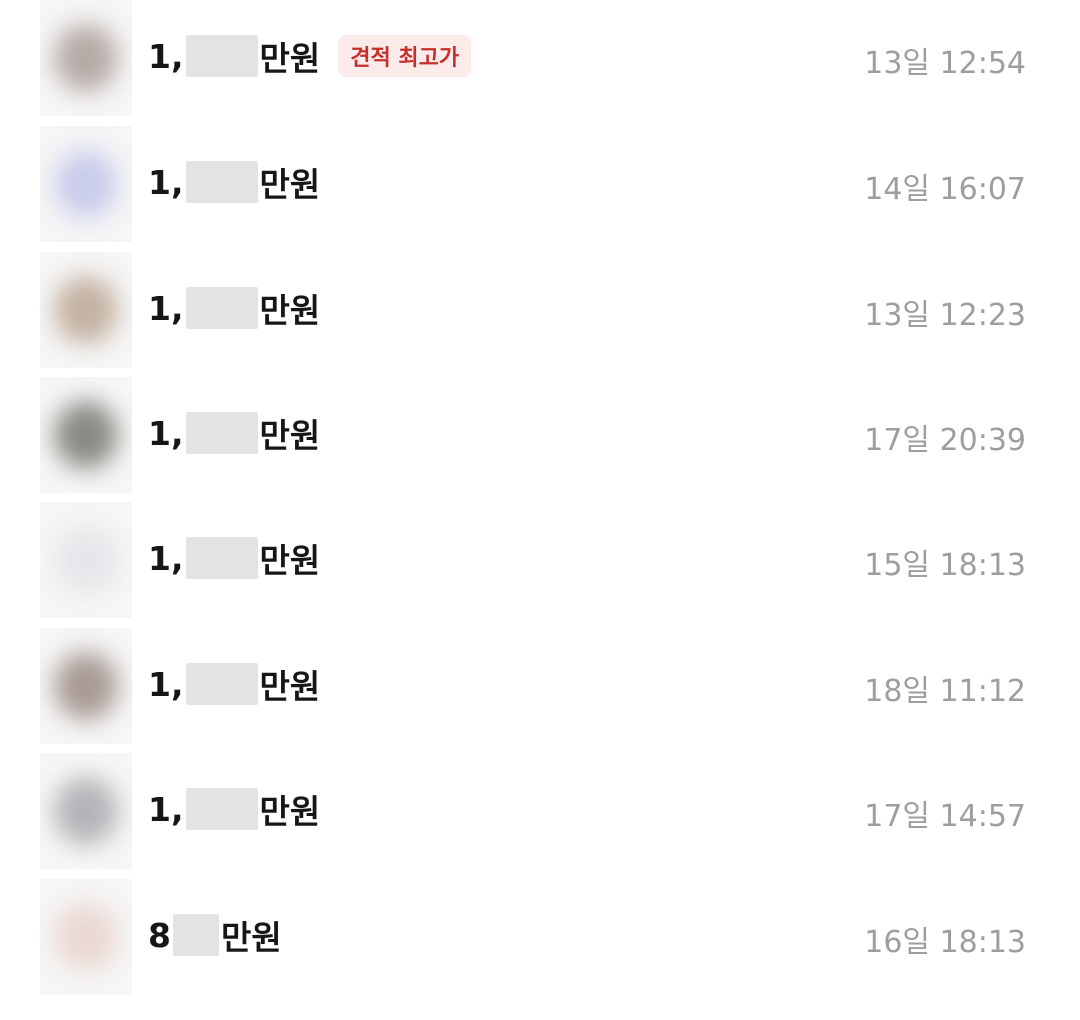 This screenshot has height=1020, width=1080. What do you see at coordinates (945, 440) in the screenshot?
I see `quote-timestamp: 17일 20:39` at bounding box center [945, 440].